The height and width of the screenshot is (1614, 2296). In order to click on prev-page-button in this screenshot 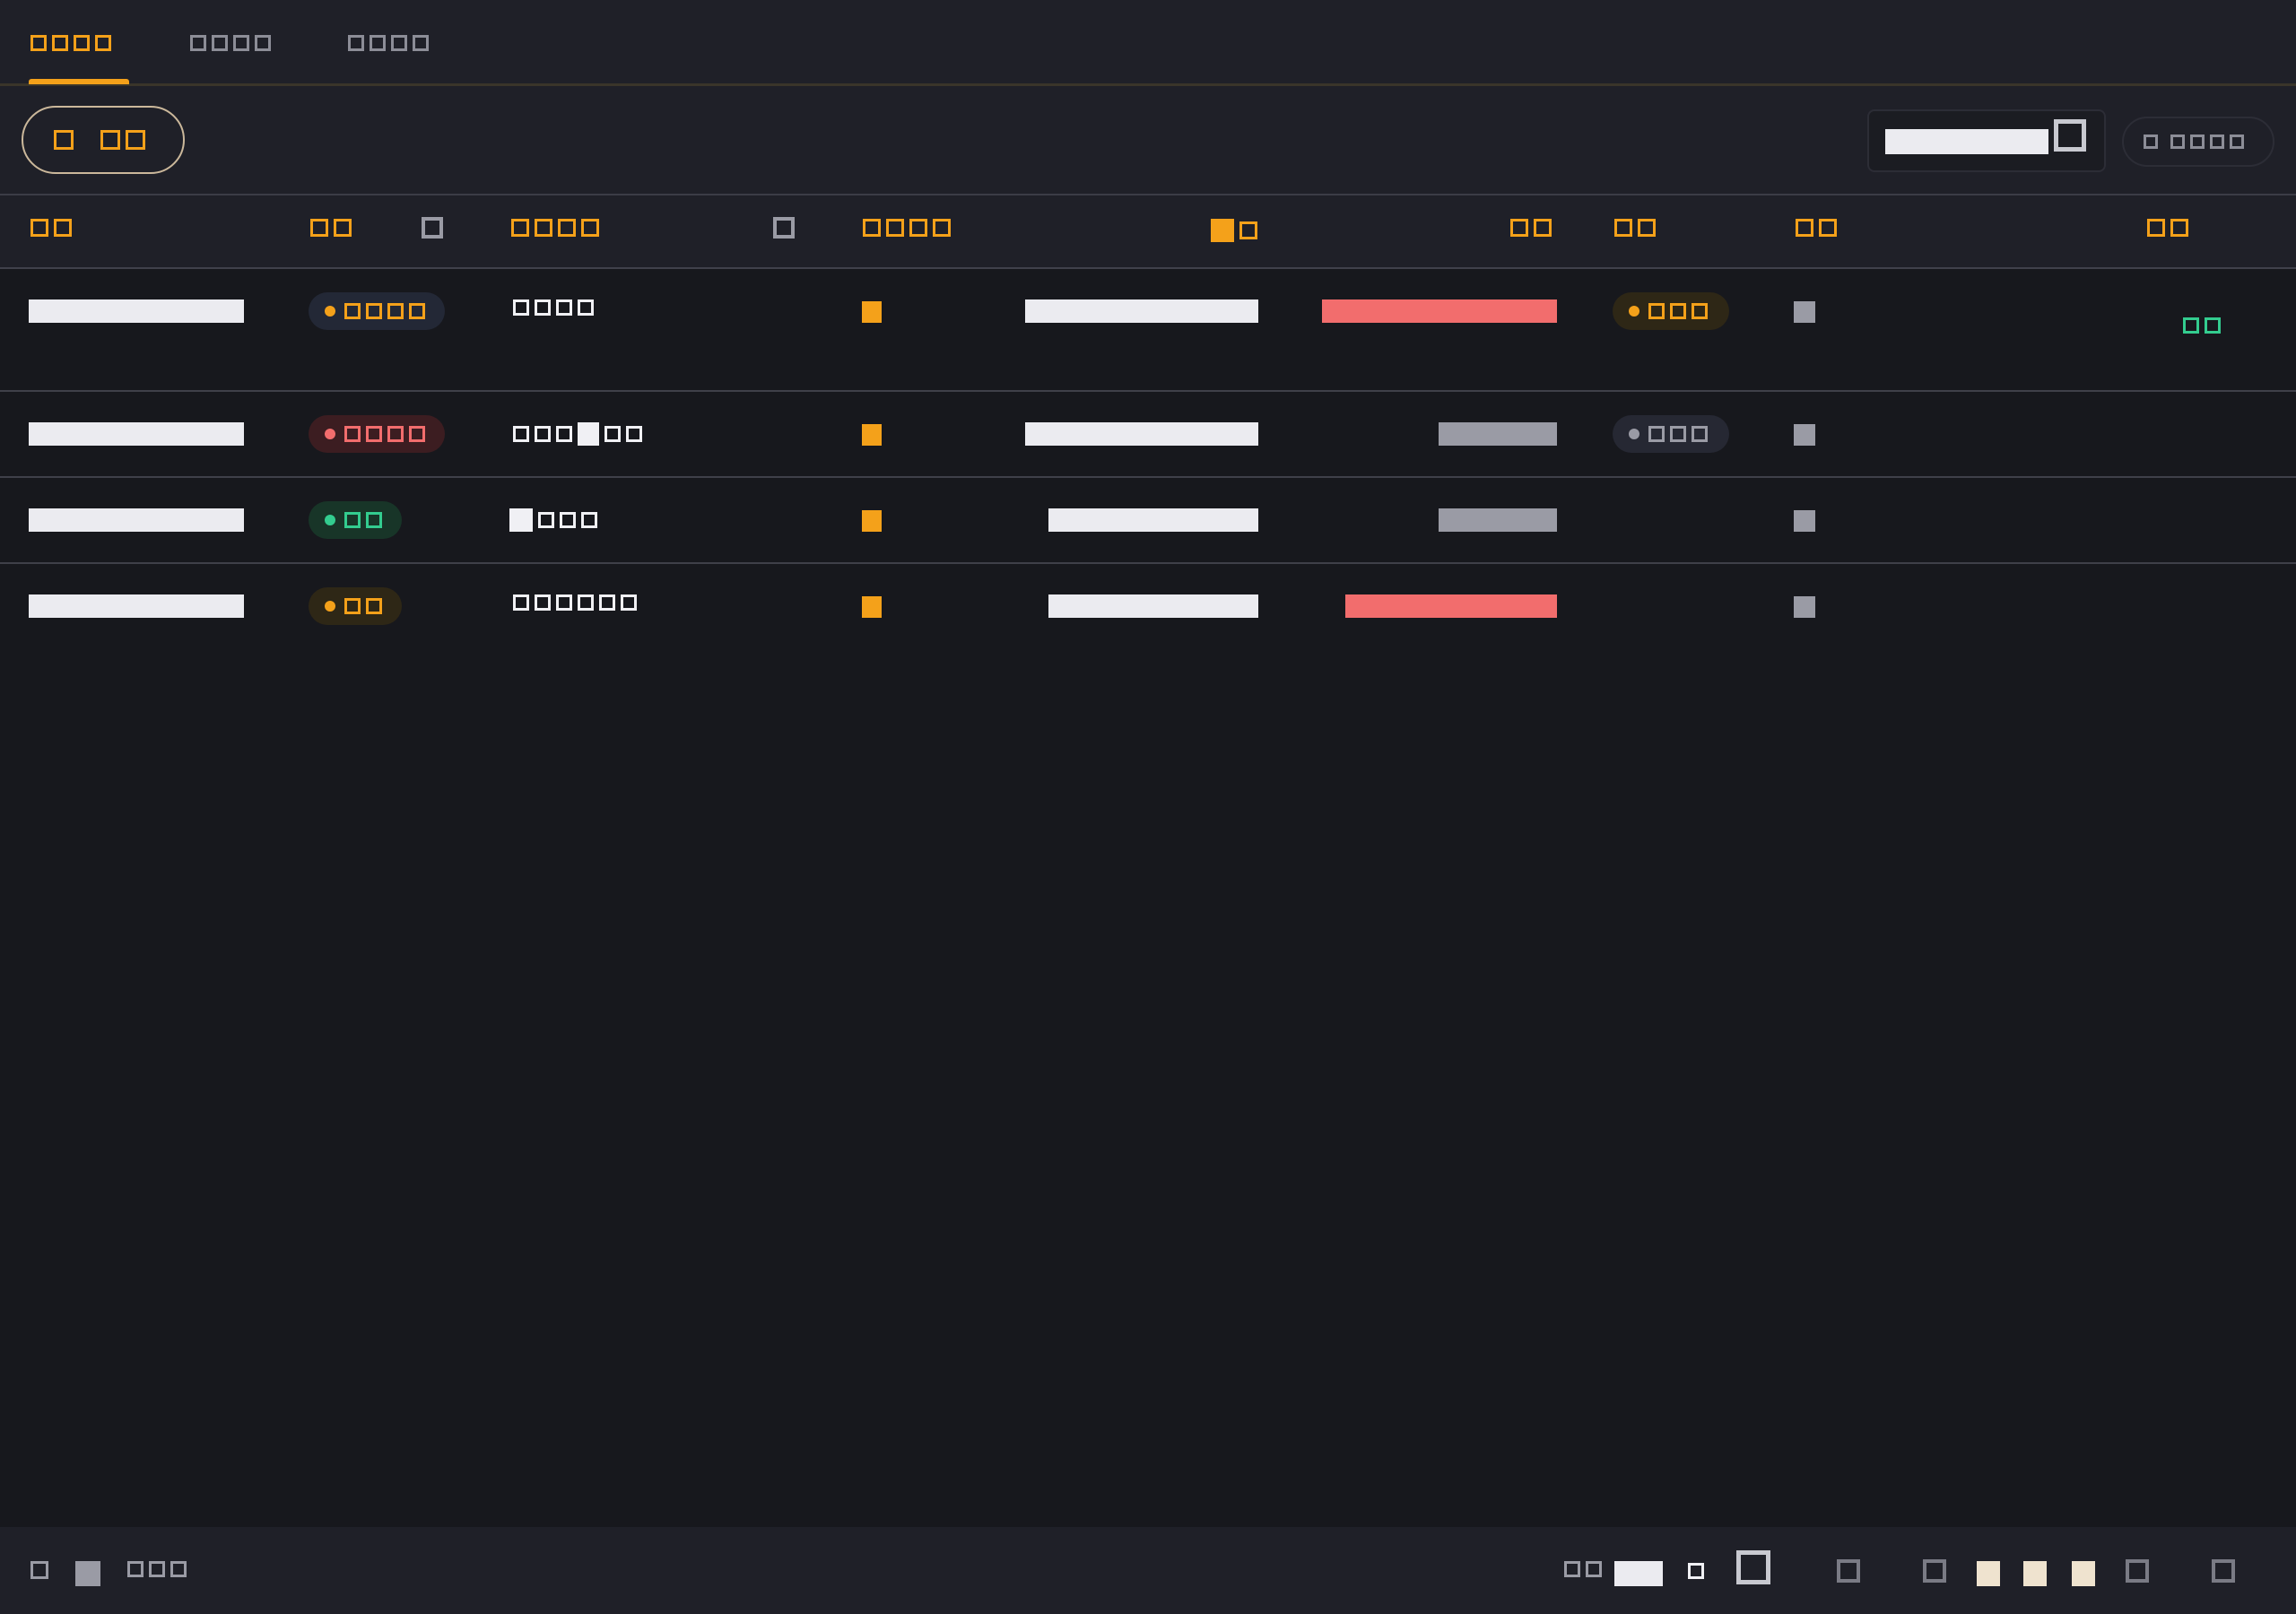, I will do `click(1848, 1571)`.